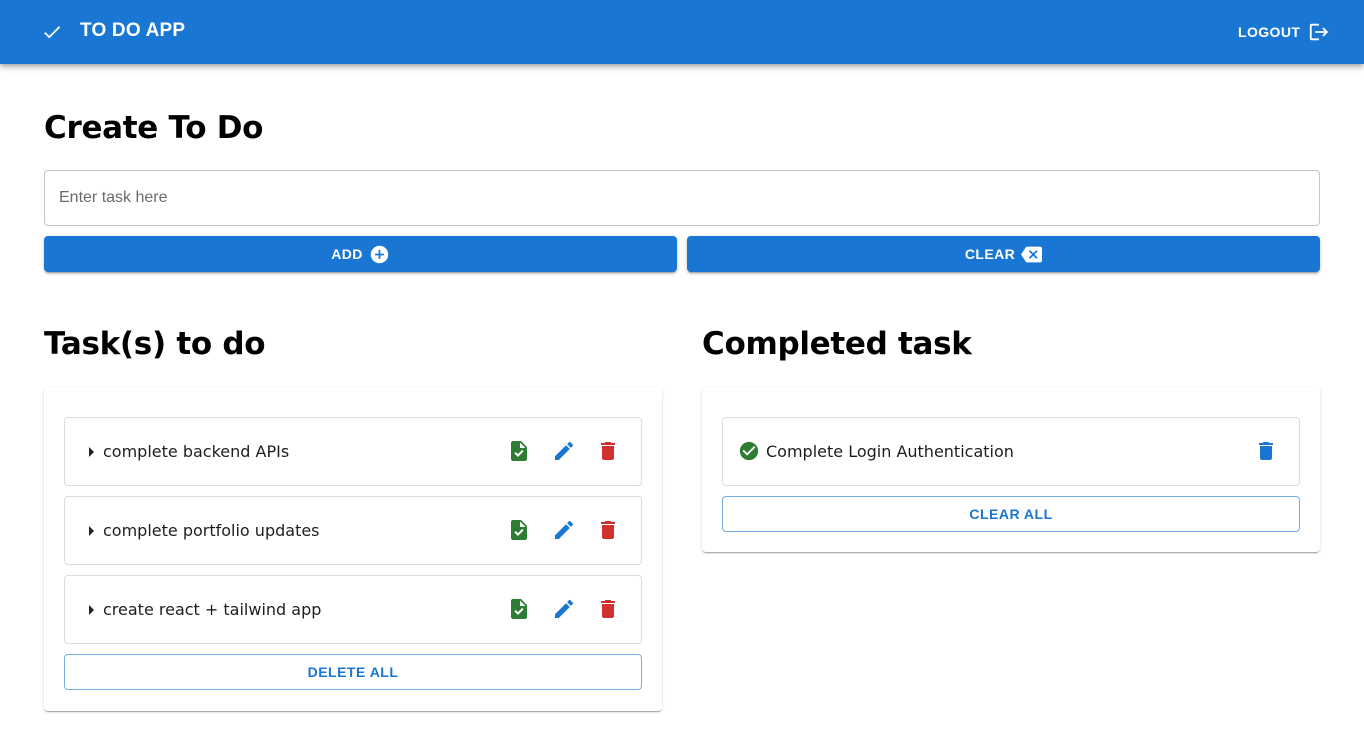  Describe the element at coordinates (379, 254) in the screenshot. I see `add-circle-icon` at that location.